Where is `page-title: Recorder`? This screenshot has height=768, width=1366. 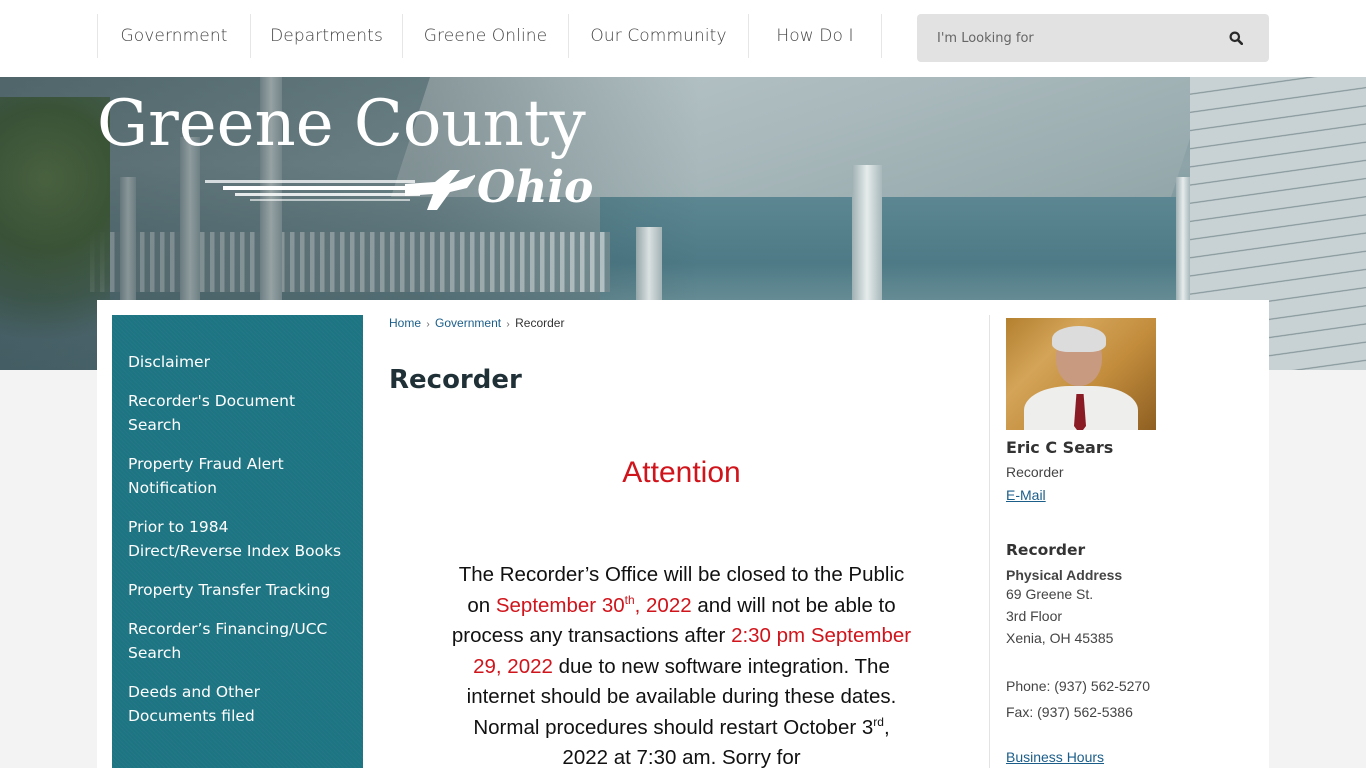 page-title: Recorder is located at coordinates (455, 380).